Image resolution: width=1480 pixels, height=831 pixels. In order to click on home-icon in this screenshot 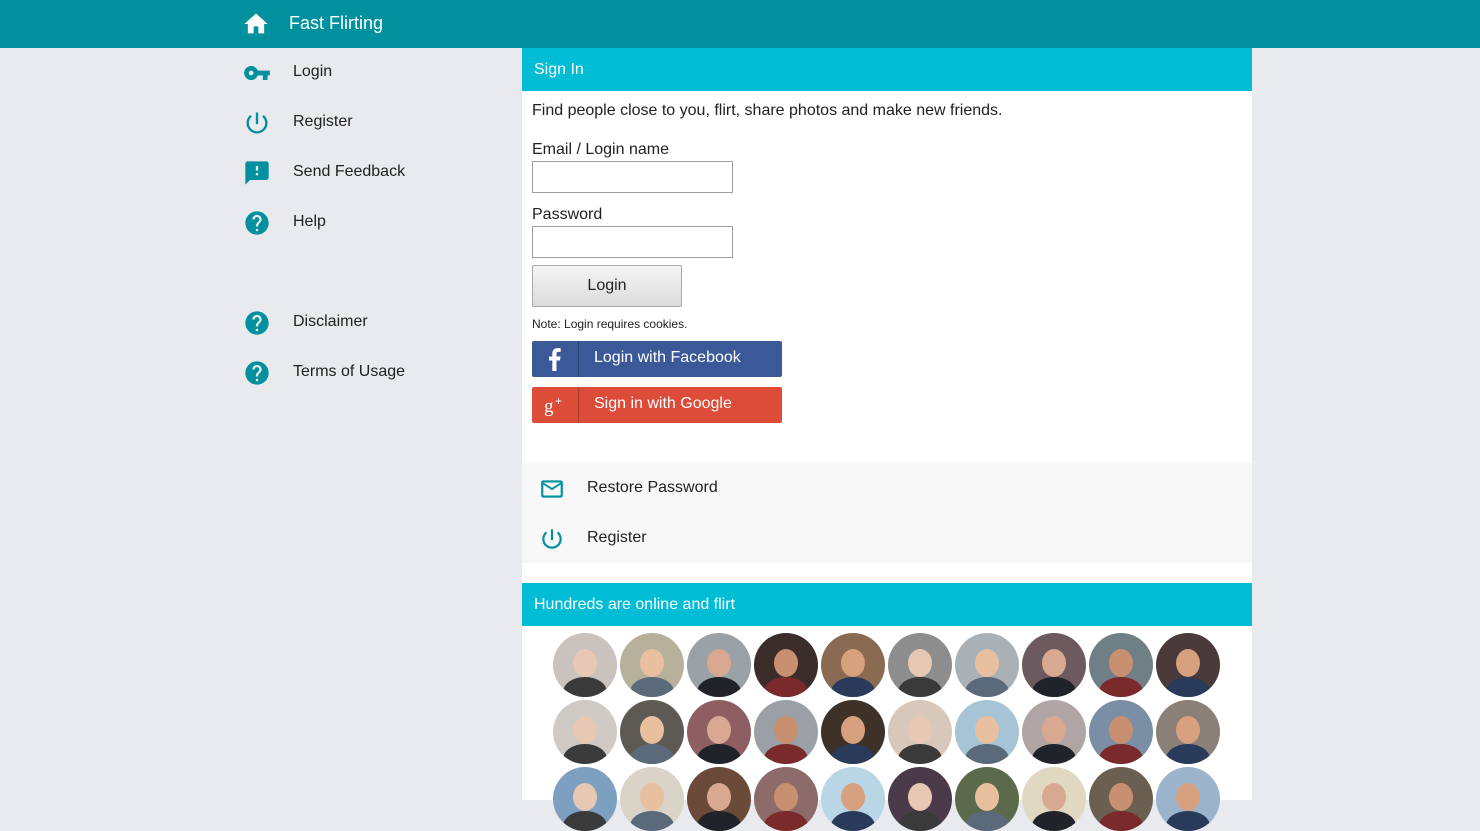, I will do `click(256, 24)`.